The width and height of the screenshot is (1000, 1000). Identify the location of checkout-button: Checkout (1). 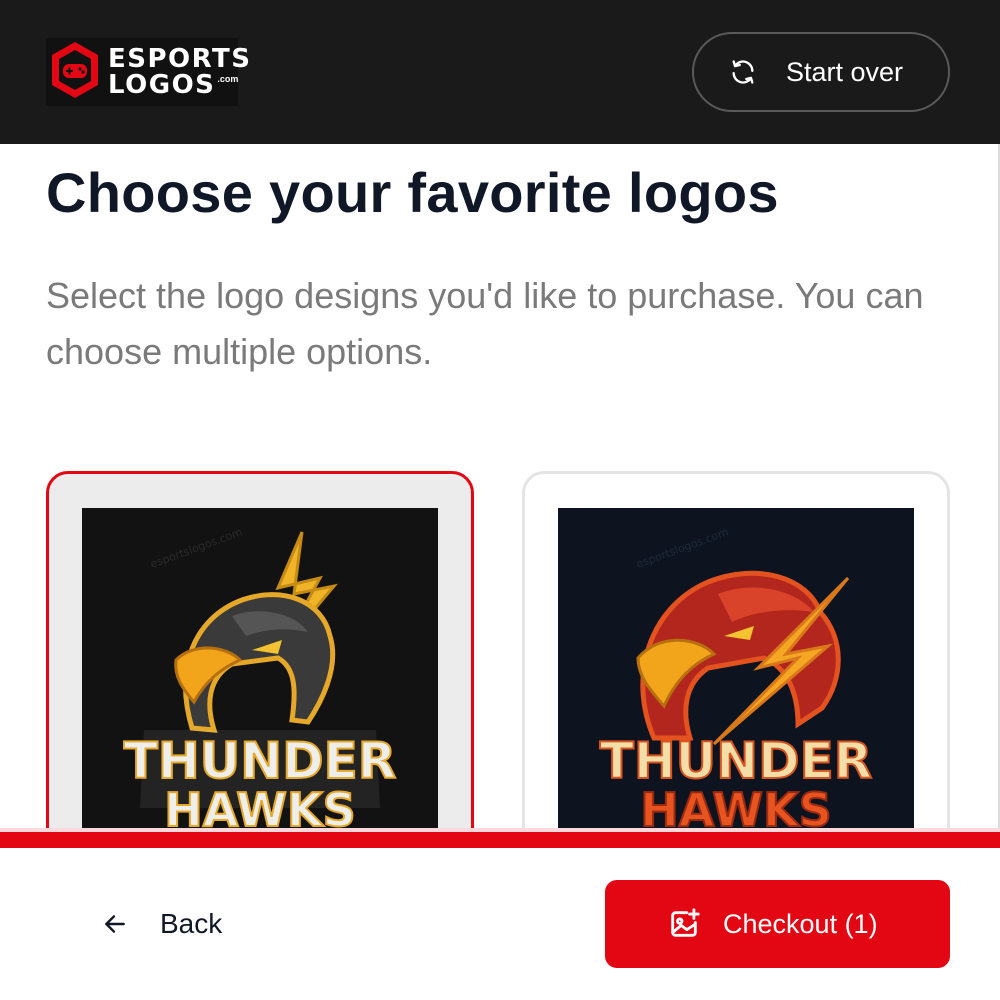
(777, 924).